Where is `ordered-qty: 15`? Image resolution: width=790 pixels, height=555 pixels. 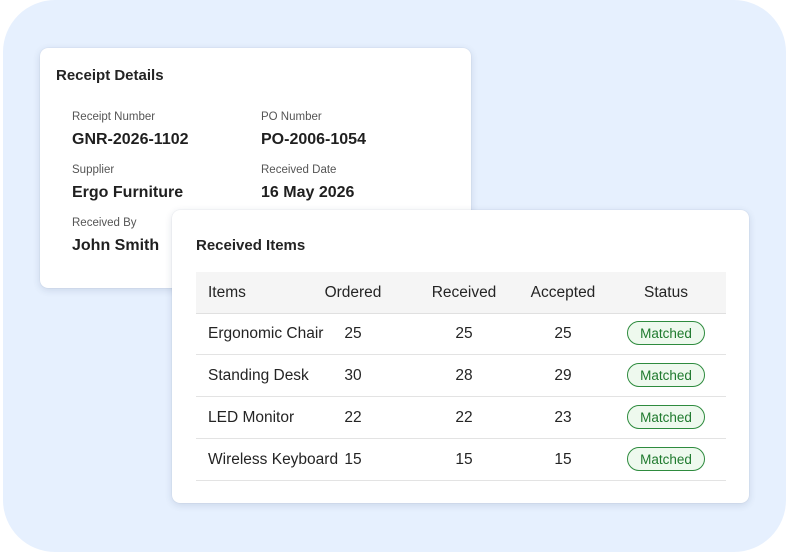 ordered-qty: 15 is located at coordinates (353, 459).